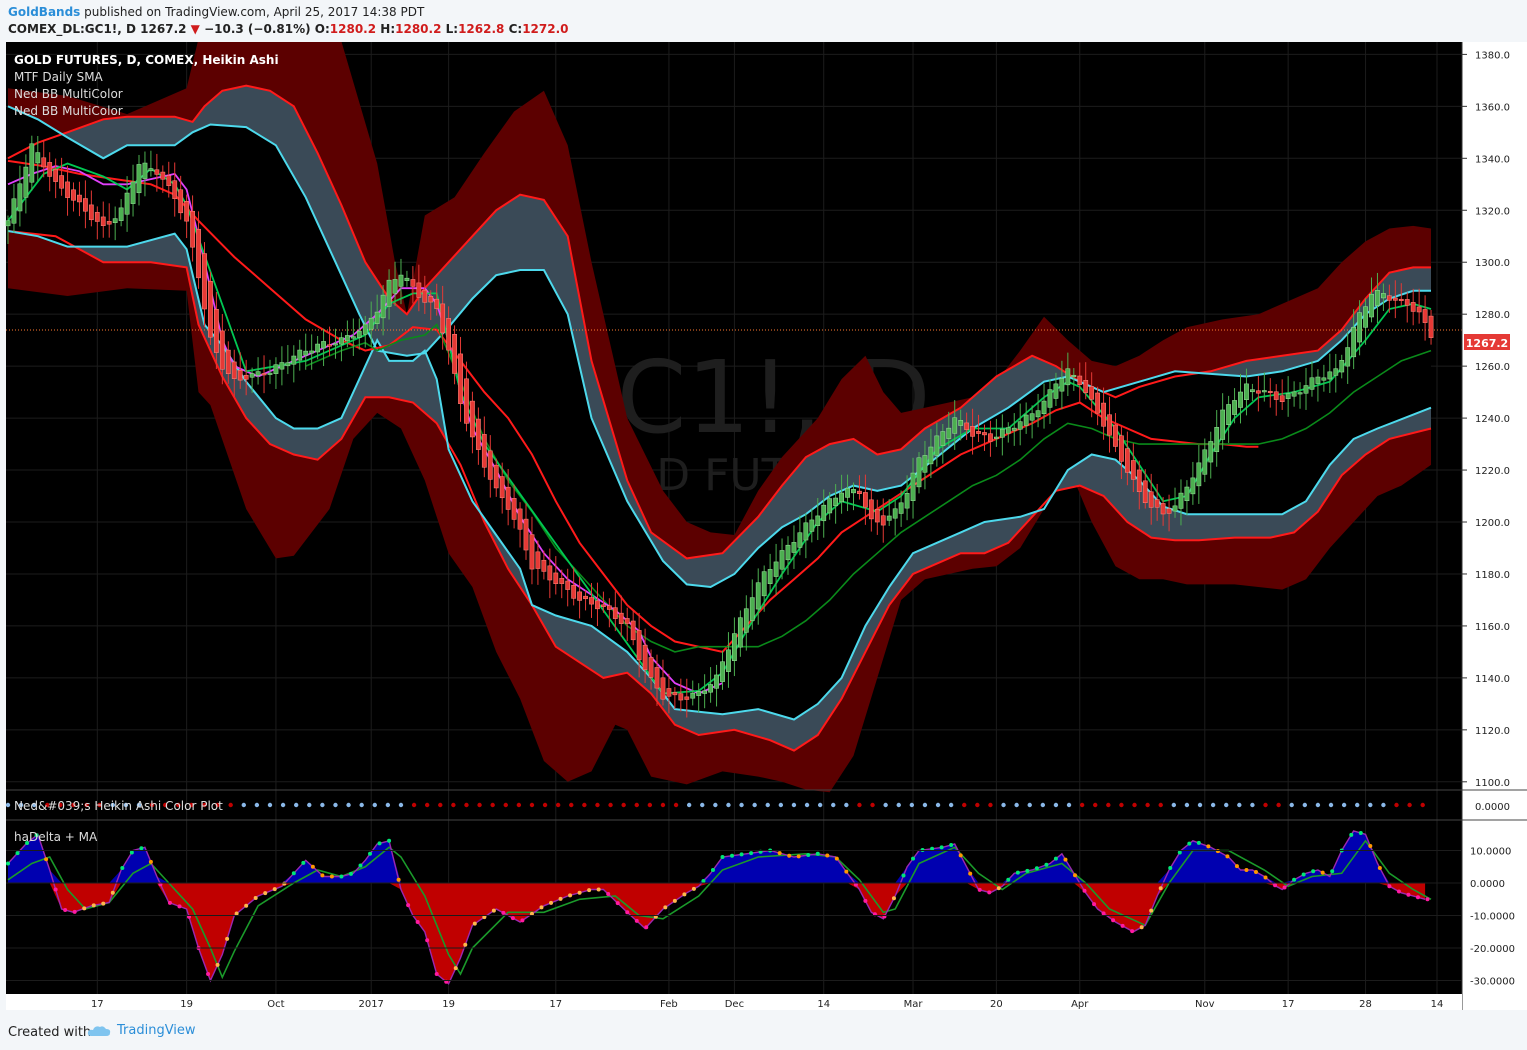 The image size is (1527, 1050). I want to click on author-link: GoldBands, so click(44, 12).